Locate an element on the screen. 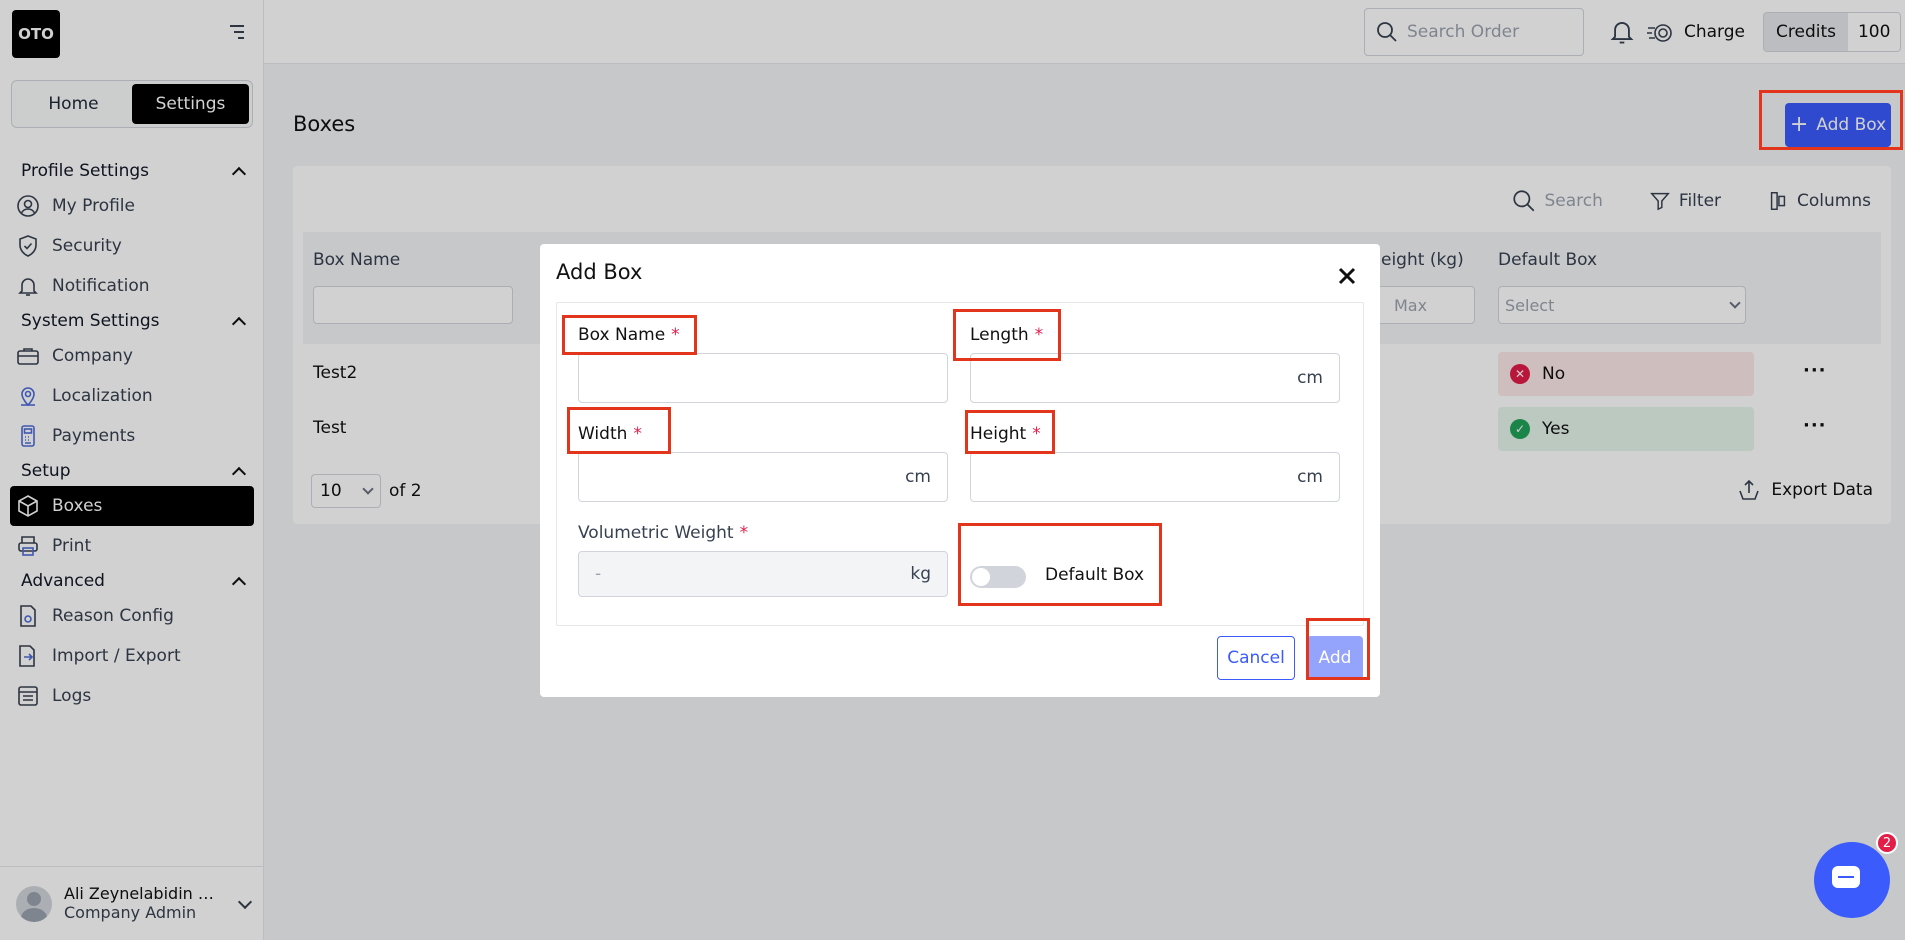 This screenshot has width=1905, height=940. close-icon is located at coordinates (1347, 276).